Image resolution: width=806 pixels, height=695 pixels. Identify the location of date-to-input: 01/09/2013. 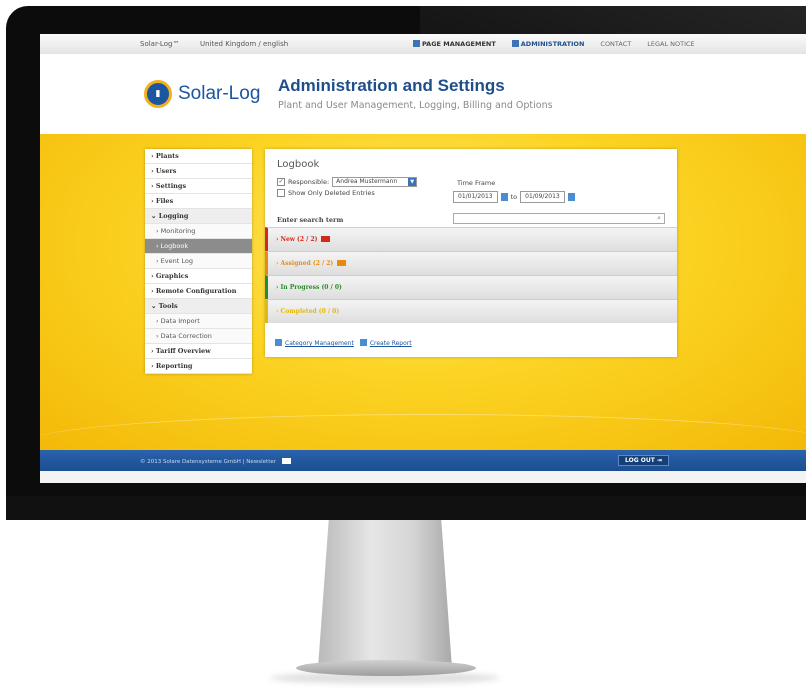
(542, 197).